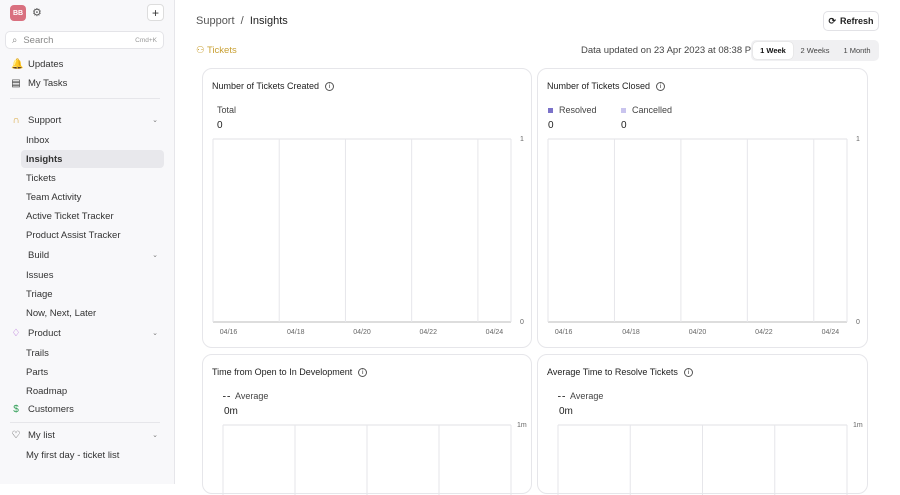 The width and height of the screenshot is (900, 495). What do you see at coordinates (17, 64) in the screenshot?
I see `bell-icon: 🔔` at bounding box center [17, 64].